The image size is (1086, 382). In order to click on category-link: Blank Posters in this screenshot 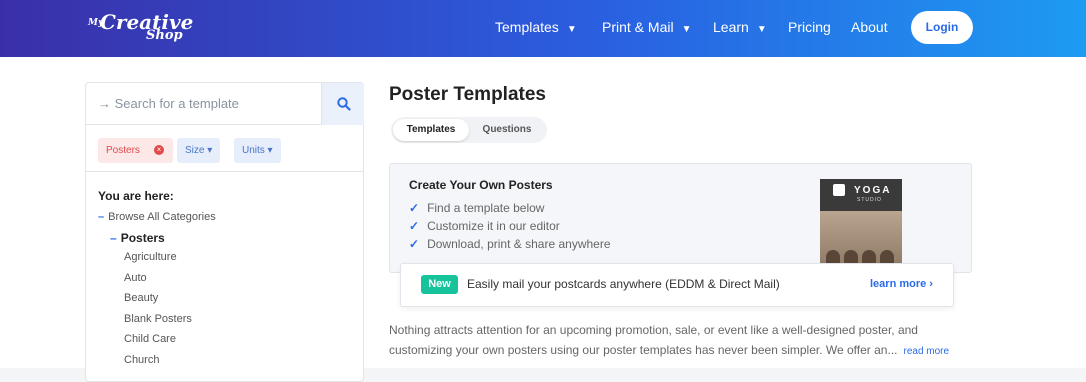, I will do `click(158, 319)`.